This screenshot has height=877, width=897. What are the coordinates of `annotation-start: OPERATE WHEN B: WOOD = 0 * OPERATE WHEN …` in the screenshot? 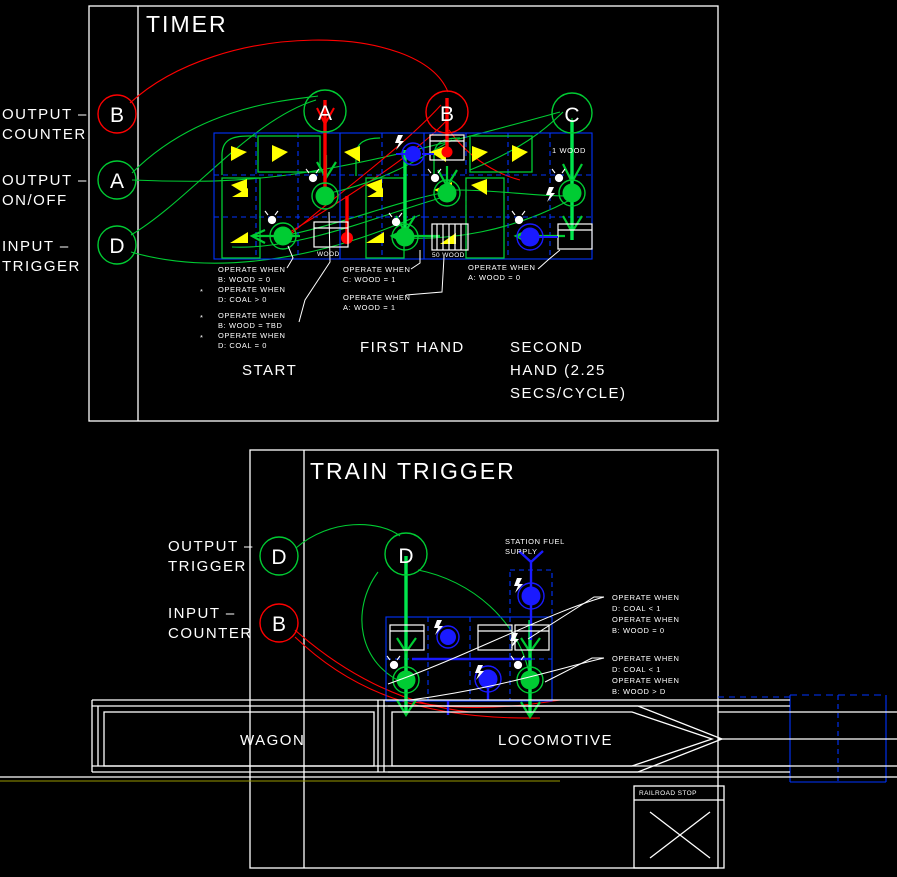 It's located at (242, 307).